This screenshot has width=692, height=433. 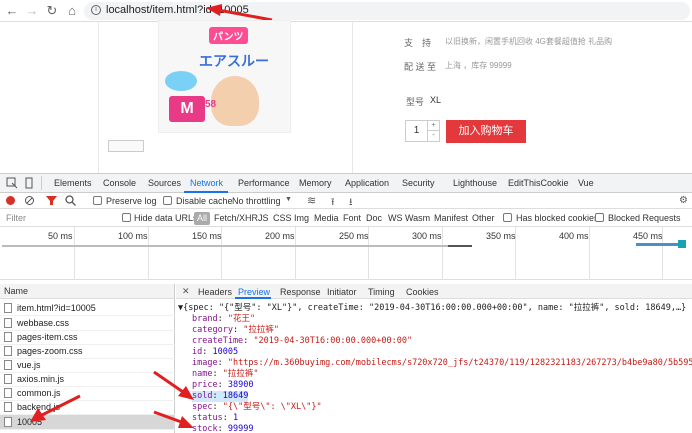 What do you see at coordinates (87, 291) in the screenshot?
I see `name-column-header: Name` at bounding box center [87, 291].